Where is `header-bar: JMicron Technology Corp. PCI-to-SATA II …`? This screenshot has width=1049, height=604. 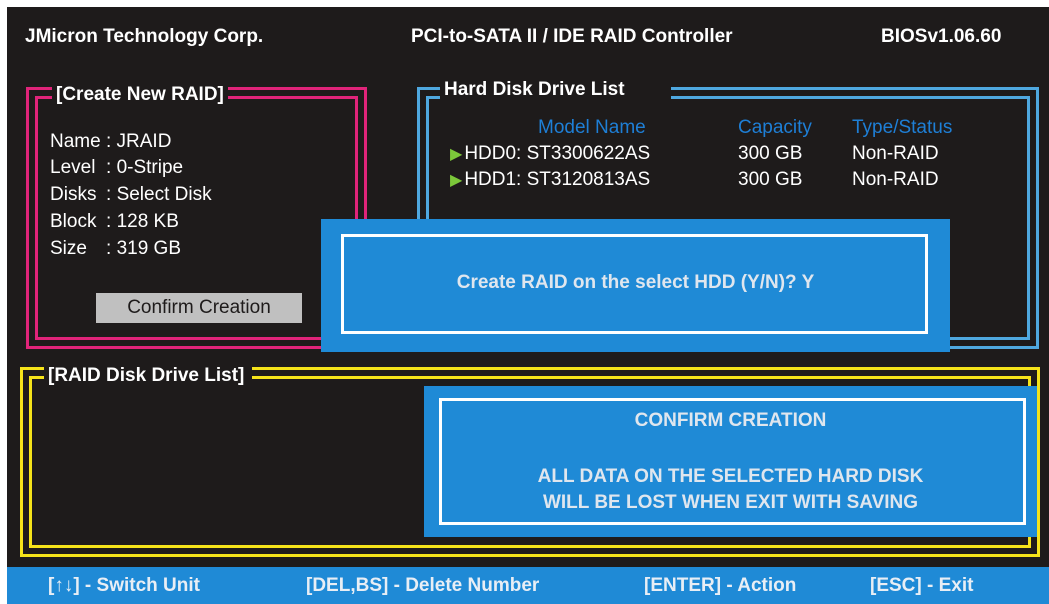 header-bar: JMicron Technology Corp. PCI-to-SATA II … is located at coordinates (521, 41).